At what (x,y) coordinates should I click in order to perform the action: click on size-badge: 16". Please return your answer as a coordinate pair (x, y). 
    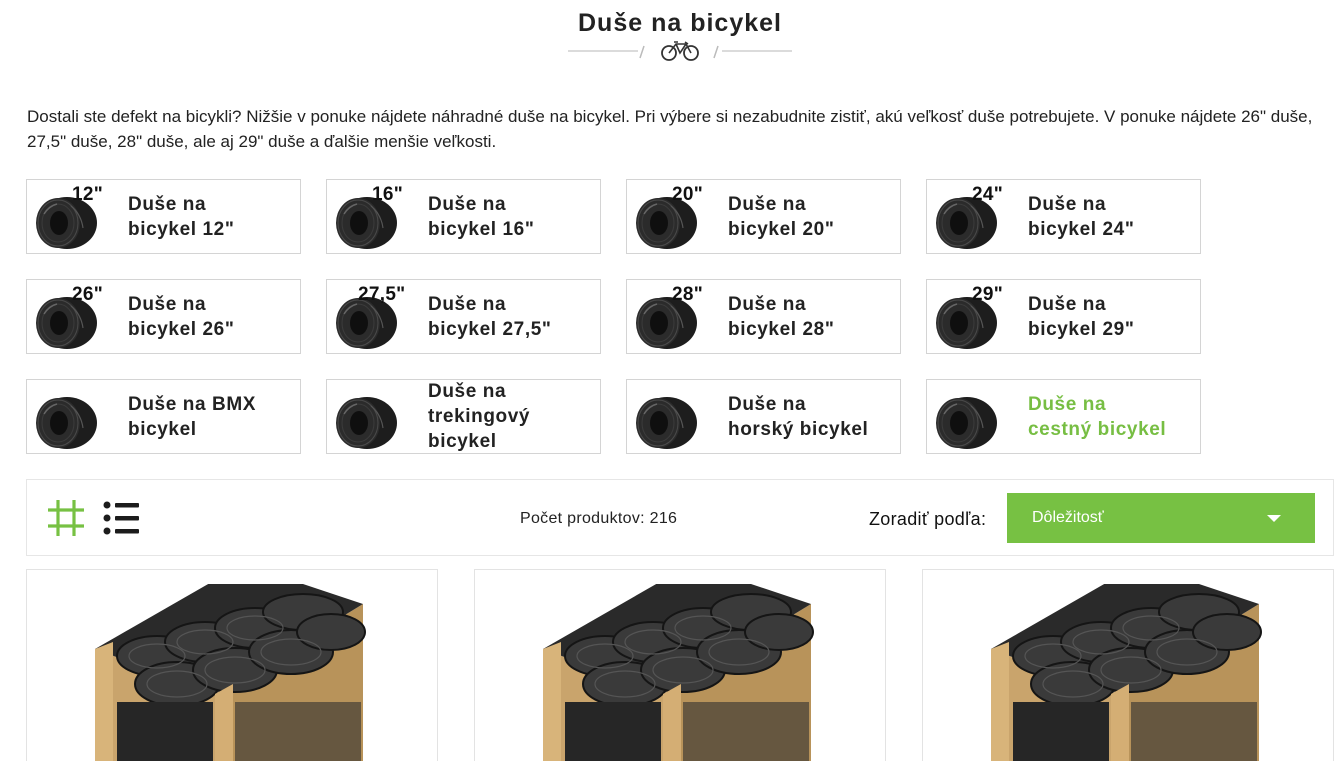
    Looking at the image, I should click on (388, 194).